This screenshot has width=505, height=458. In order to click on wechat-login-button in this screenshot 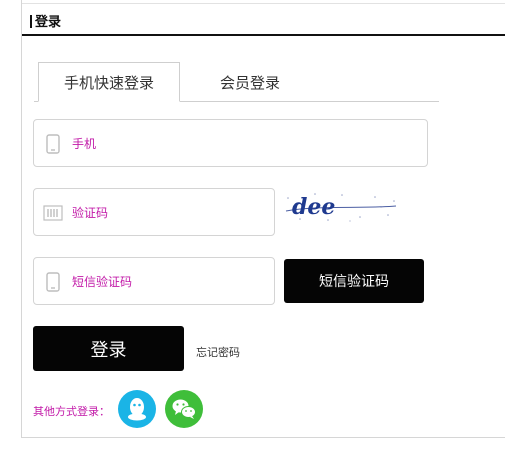, I will do `click(184, 409)`.